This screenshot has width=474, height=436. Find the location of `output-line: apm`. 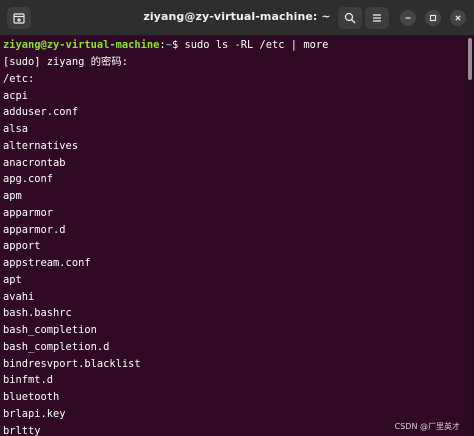

output-line: apm is located at coordinates (12, 196).